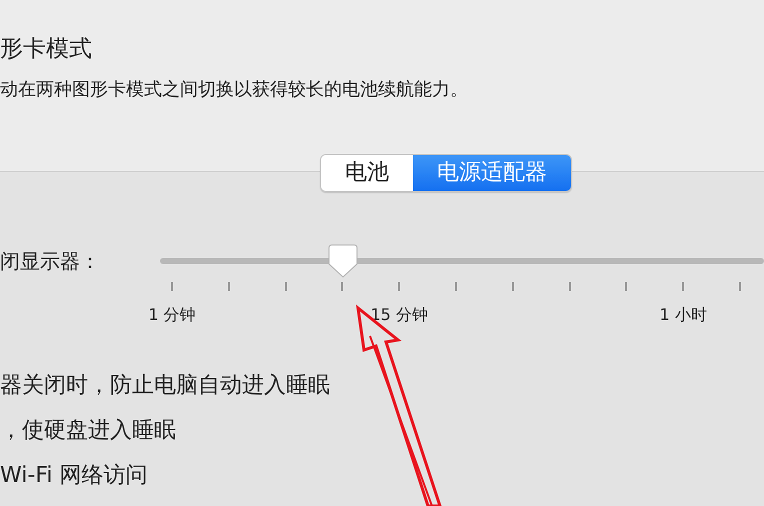 Image resolution: width=764 pixels, height=506 pixels. Describe the element at coordinates (492, 173) in the screenshot. I see `segment-tab: 电源适配器` at that location.